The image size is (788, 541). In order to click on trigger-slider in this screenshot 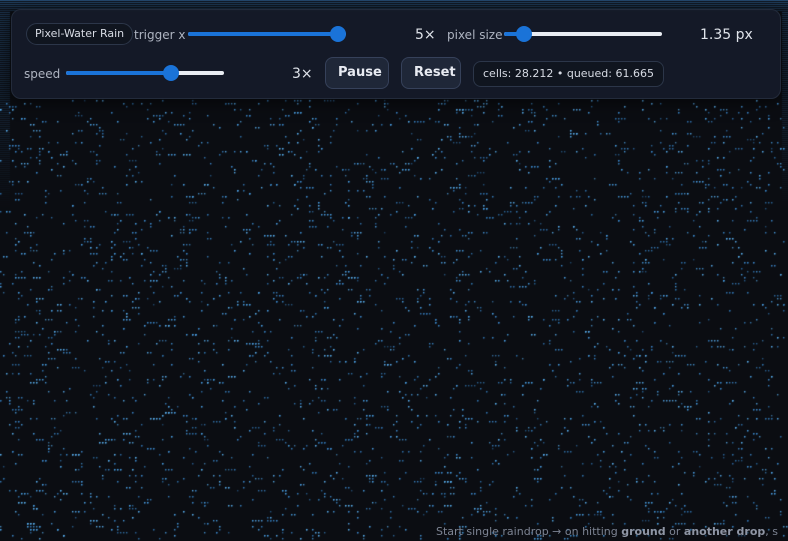, I will do `click(267, 34)`.